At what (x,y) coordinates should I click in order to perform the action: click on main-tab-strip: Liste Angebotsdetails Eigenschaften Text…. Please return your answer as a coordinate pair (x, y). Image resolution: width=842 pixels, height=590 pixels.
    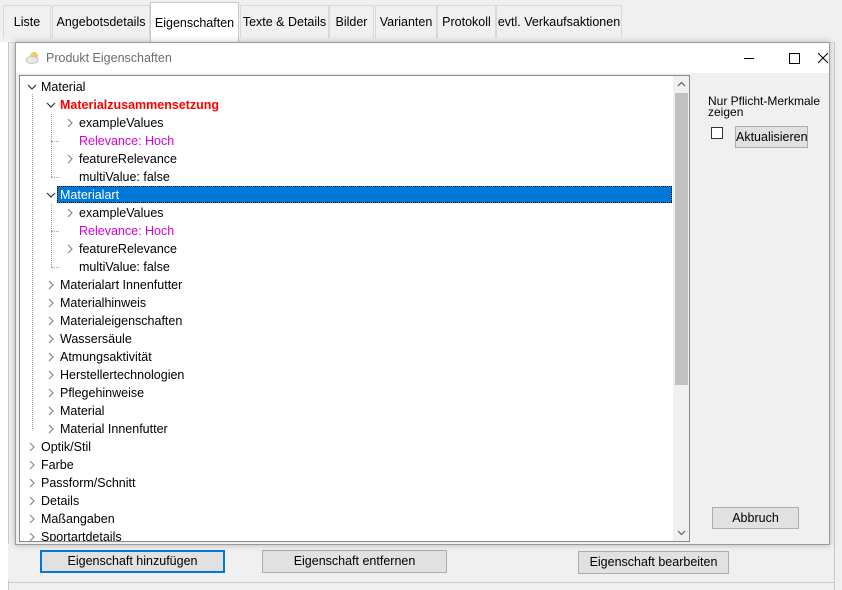
    Looking at the image, I should click on (421, 21).